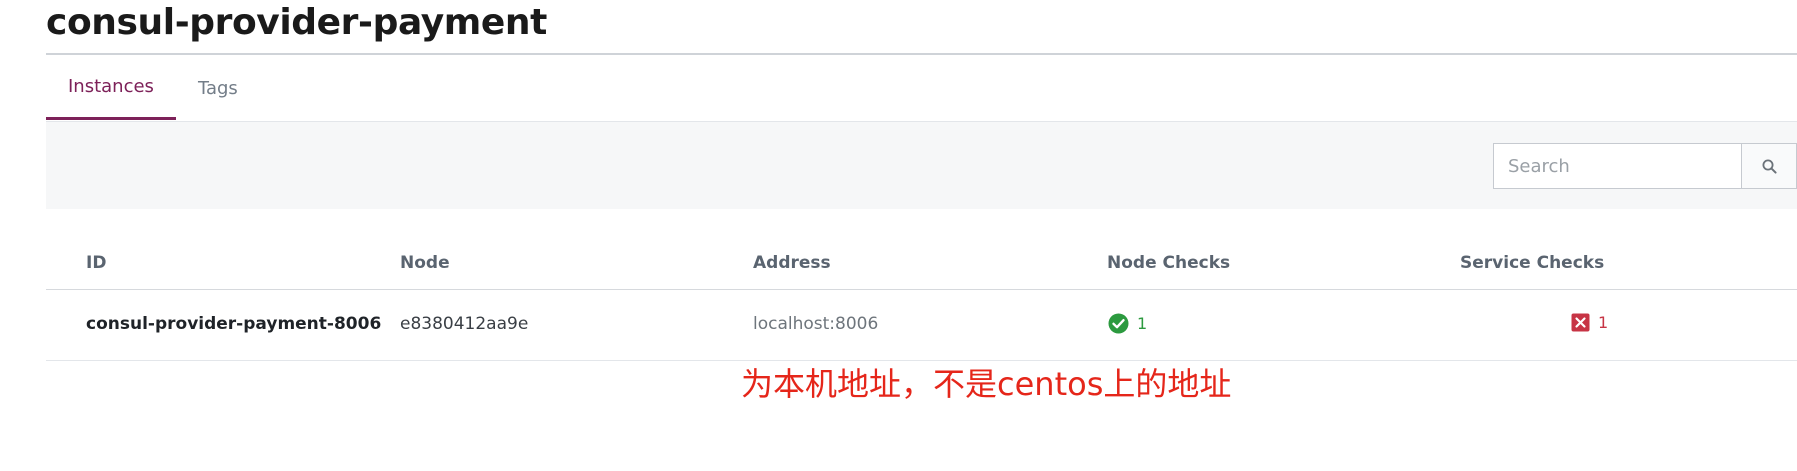 The width and height of the screenshot is (1797, 471). I want to click on column-header-service-checks: Service Checks, so click(1532, 263).